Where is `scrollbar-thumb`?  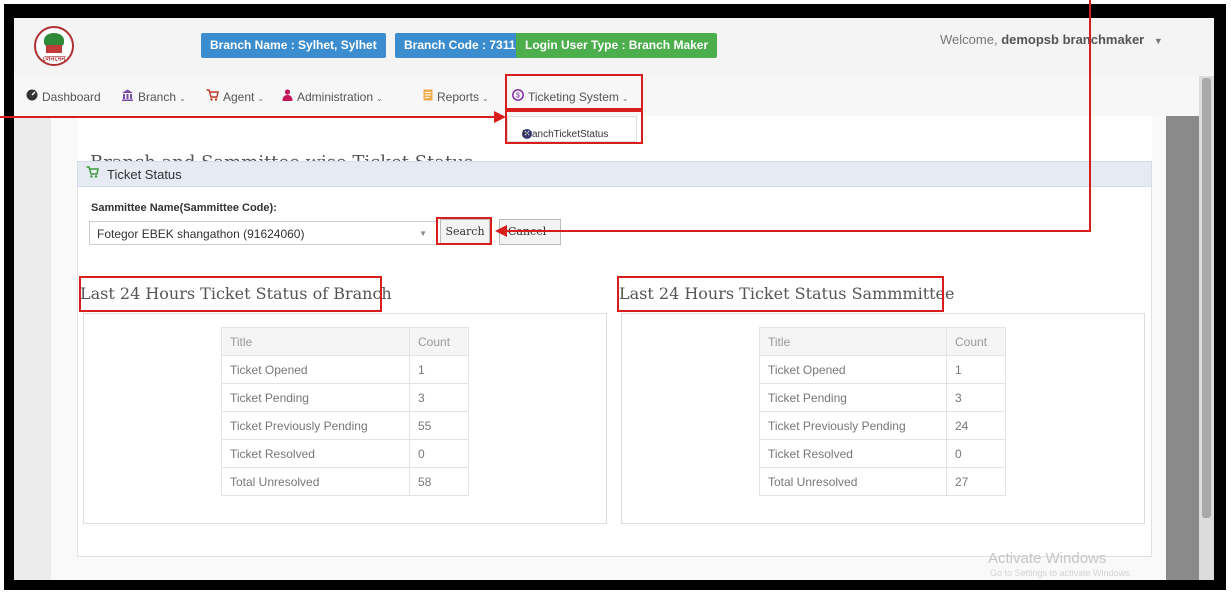
scrollbar-thumb is located at coordinates (1206, 298).